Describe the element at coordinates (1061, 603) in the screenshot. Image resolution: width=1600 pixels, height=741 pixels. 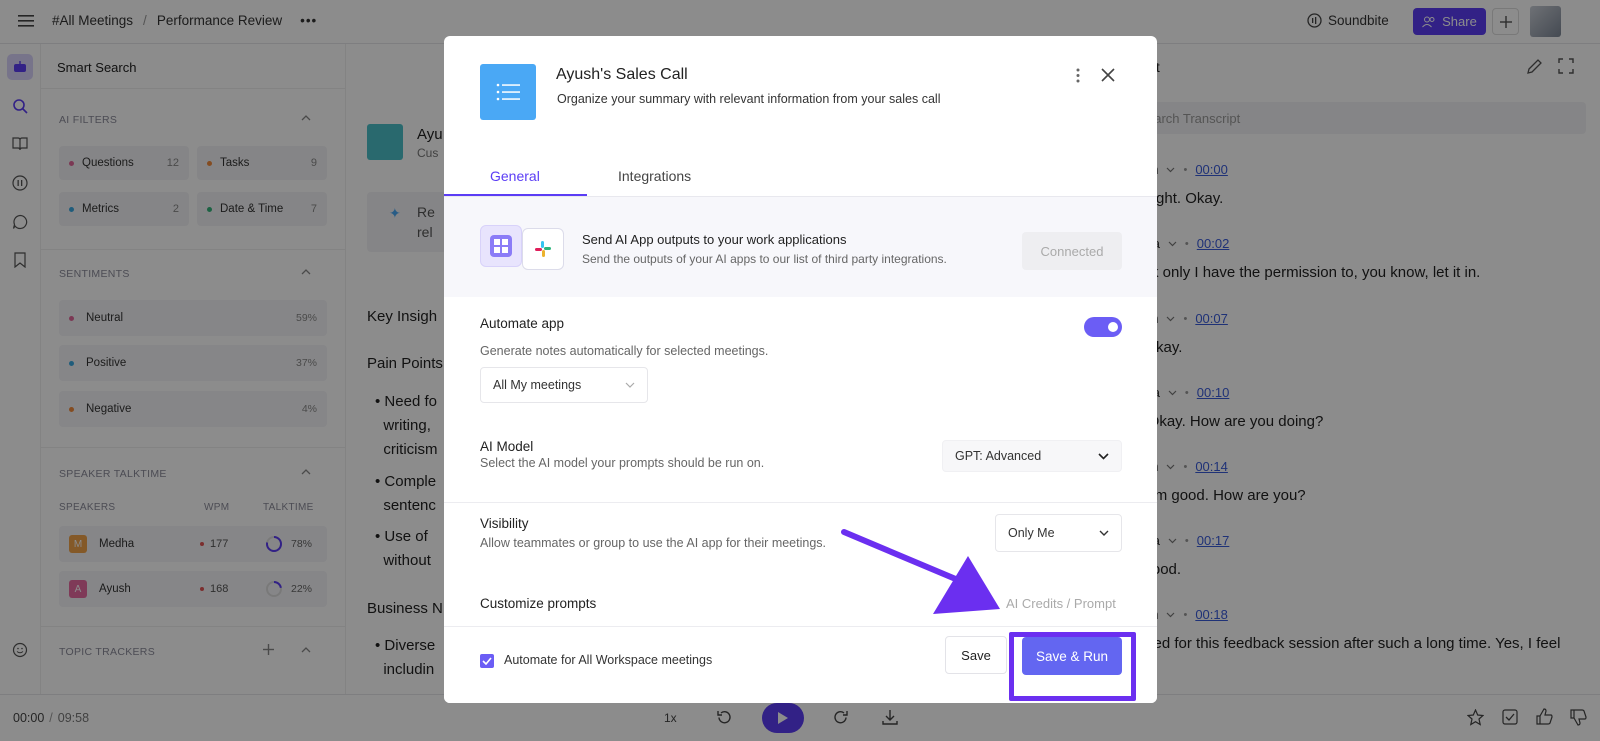
I see `ai-credits-label: AI Credits / Prompt` at that location.